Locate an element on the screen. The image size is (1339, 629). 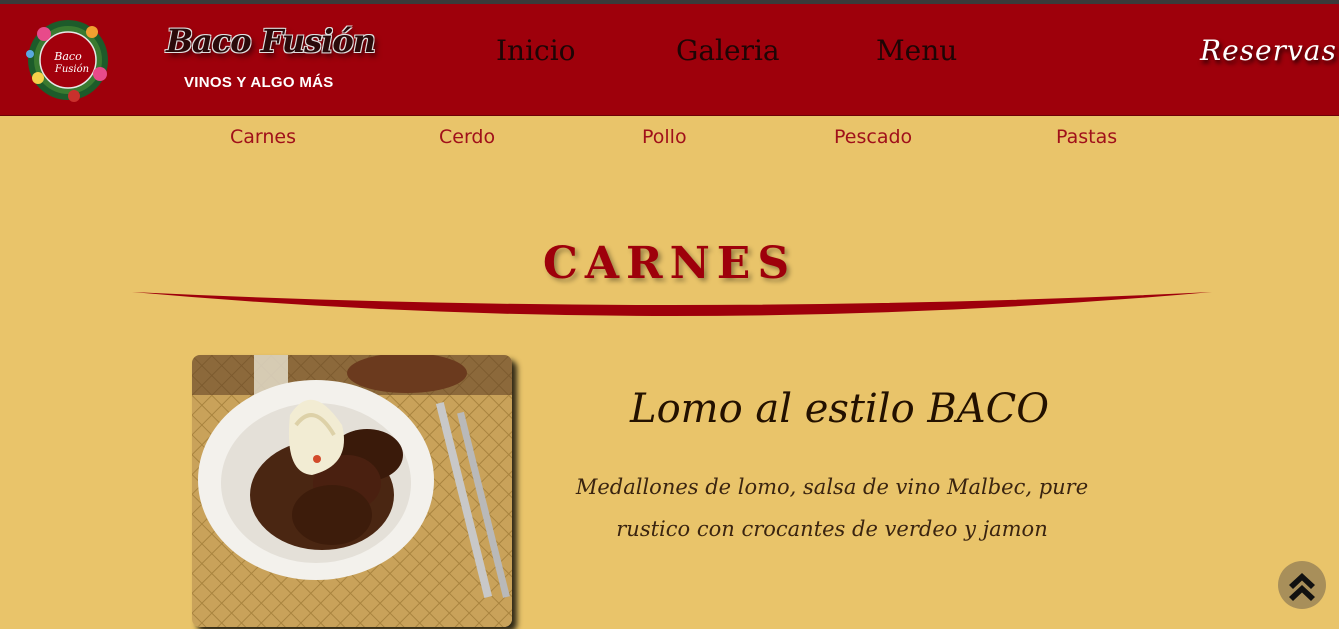
dish-photo is located at coordinates (352, 491).